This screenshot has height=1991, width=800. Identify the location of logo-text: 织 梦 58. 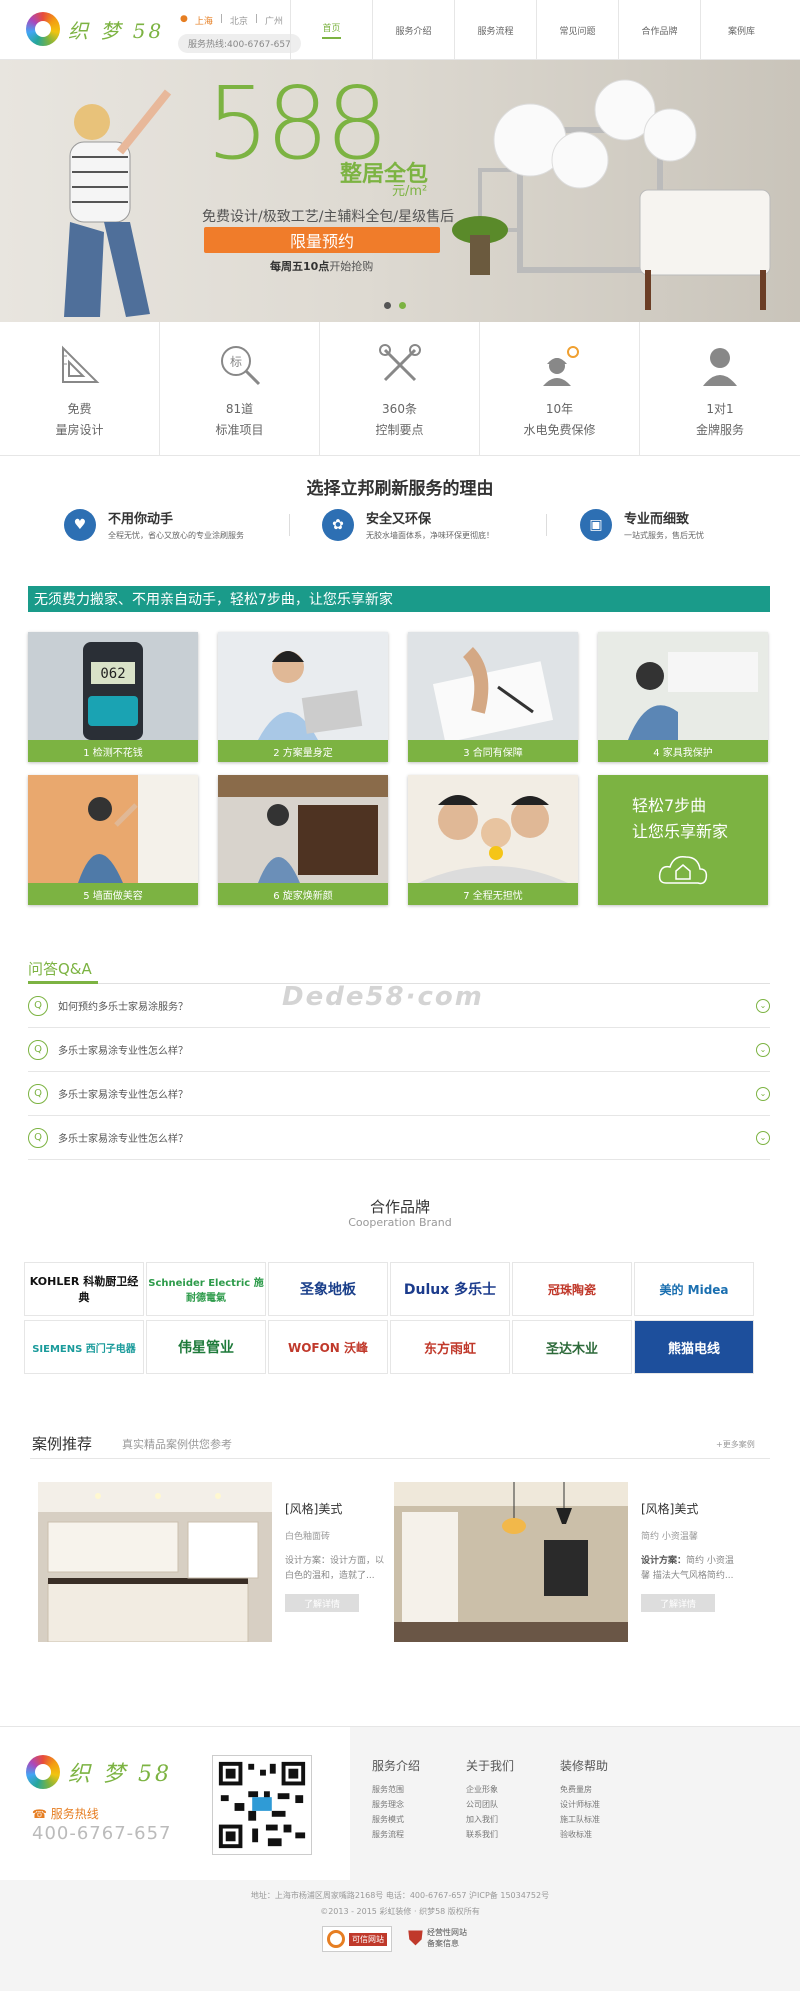
(116, 30).